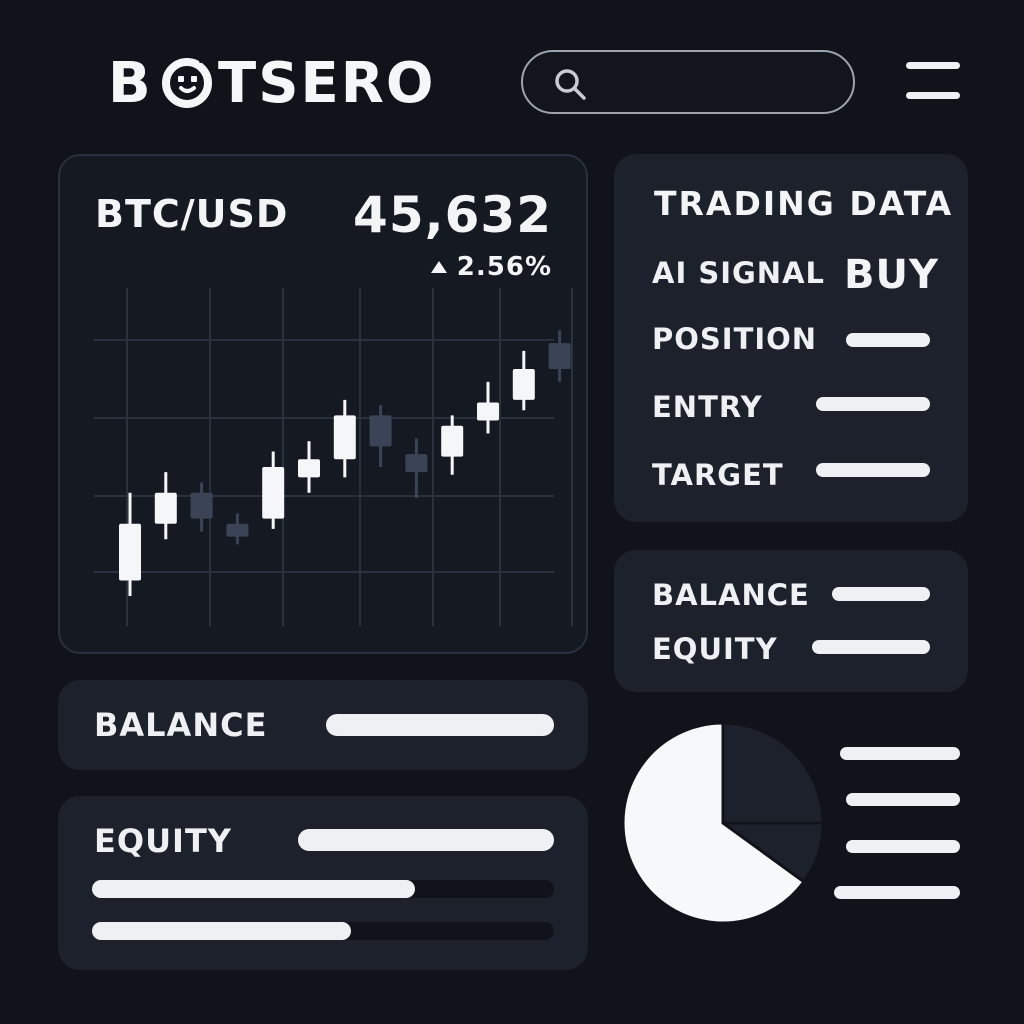 The width and height of the screenshot is (1024, 1024). What do you see at coordinates (163, 841) in the screenshot?
I see `equity-label: EQUITY` at bounding box center [163, 841].